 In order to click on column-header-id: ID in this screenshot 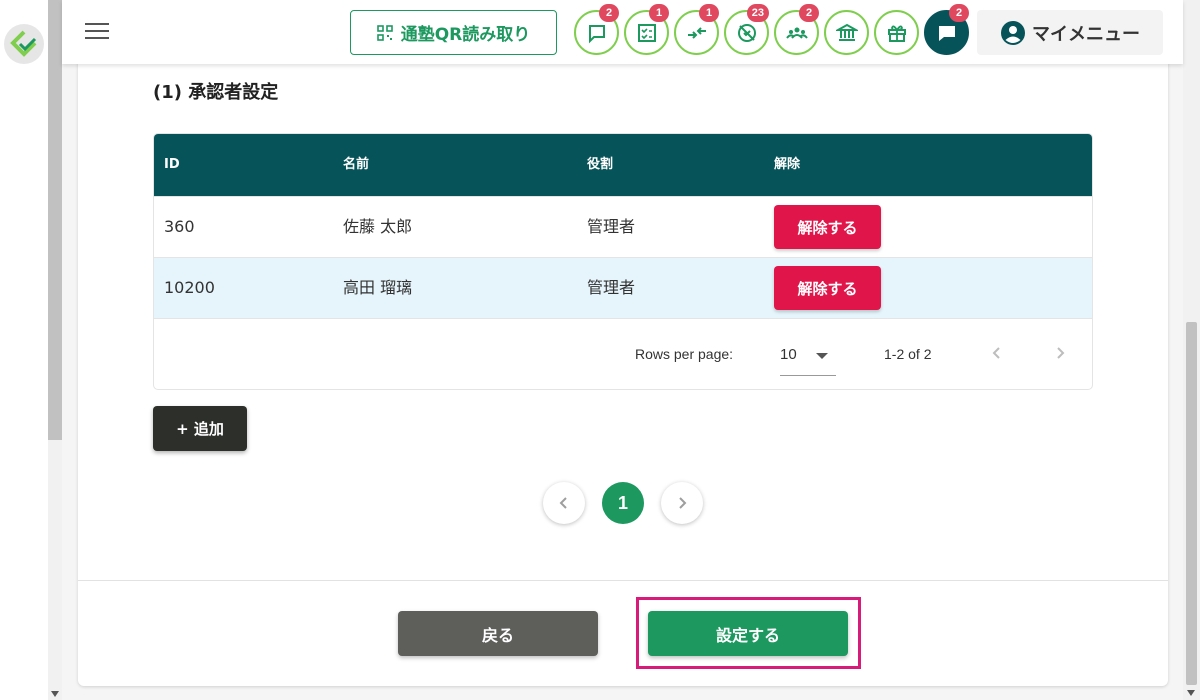, I will do `click(172, 164)`.